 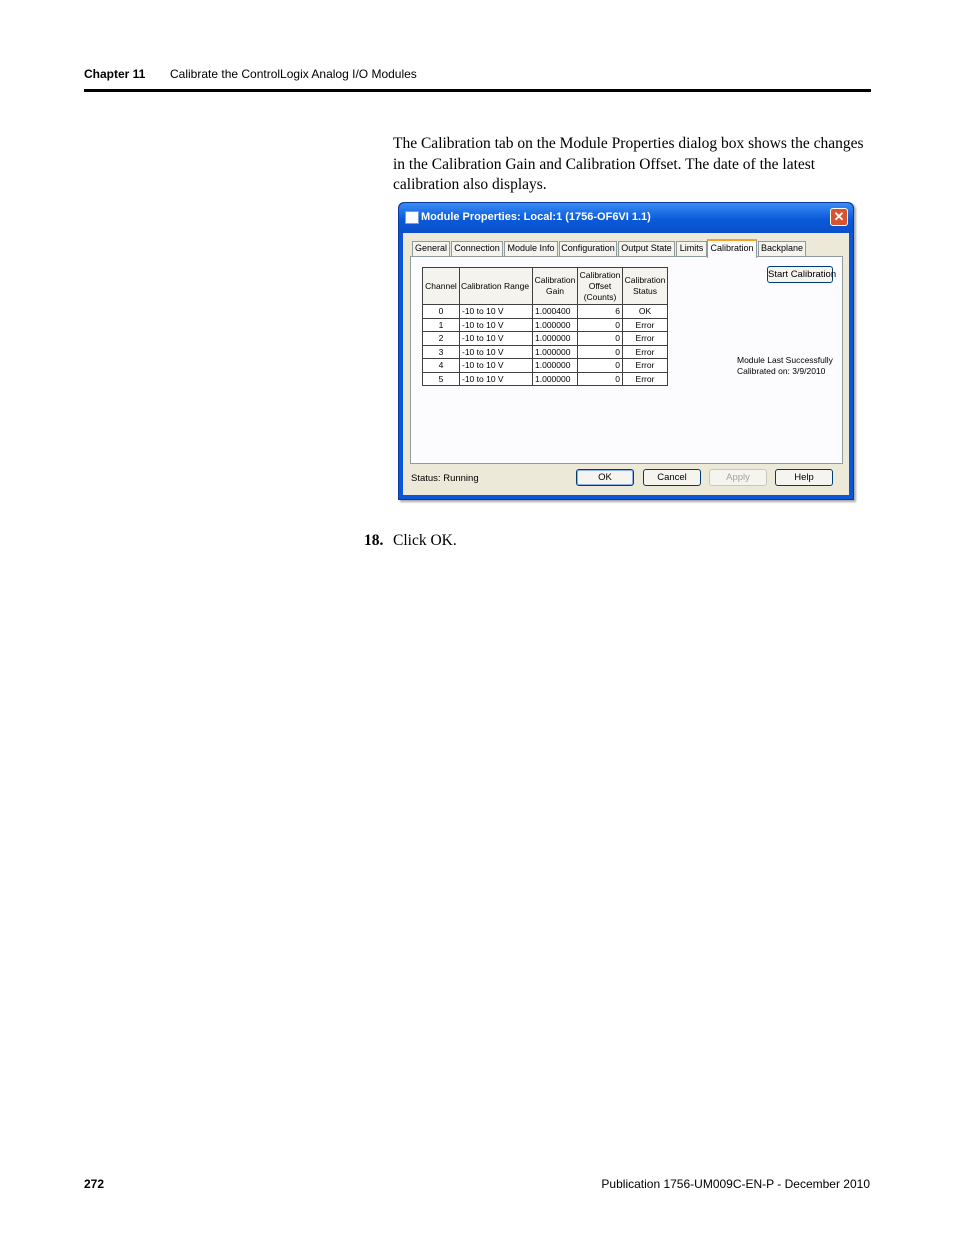 I want to click on step-text: Click OK., so click(x=425, y=540).